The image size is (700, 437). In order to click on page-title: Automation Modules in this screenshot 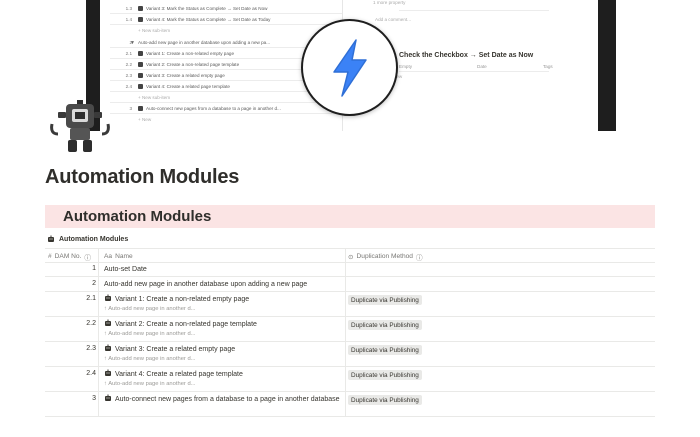, I will do `click(142, 177)`.